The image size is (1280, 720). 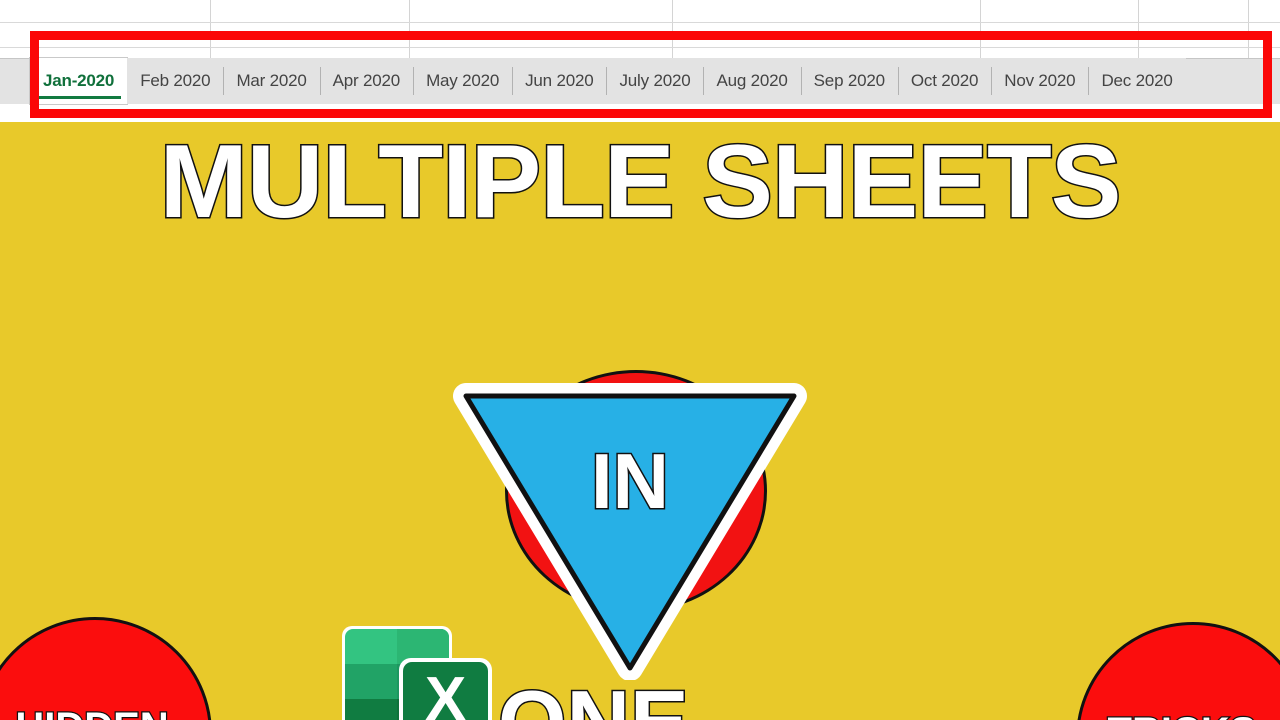 I want to click on sheet-tab-label: Nov 2020, so click(x=1040, y=80).